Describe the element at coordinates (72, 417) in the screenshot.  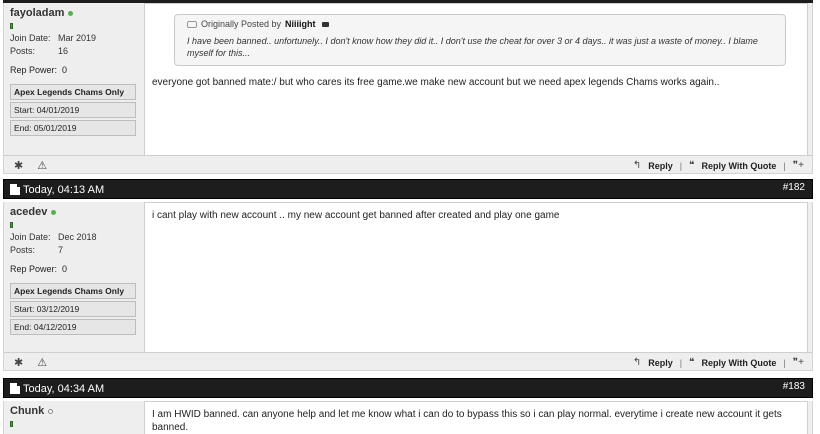
I see `user-info: Chunk` at that location.